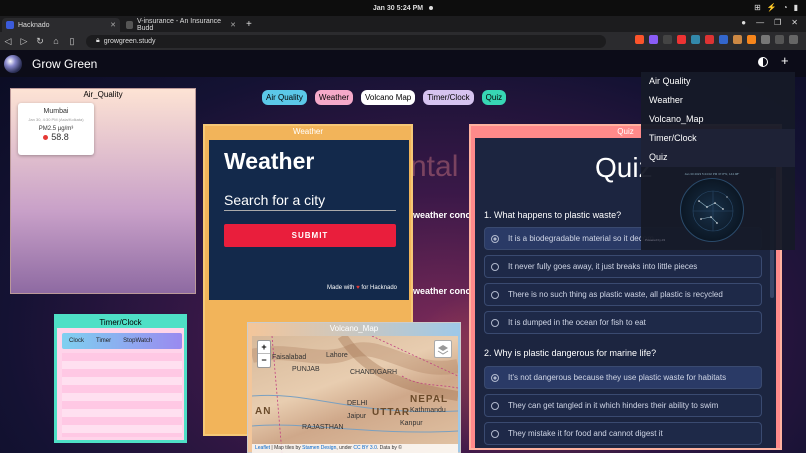 The image size is (806, 453). I want to click on metamask-icon, so click(751, 39).